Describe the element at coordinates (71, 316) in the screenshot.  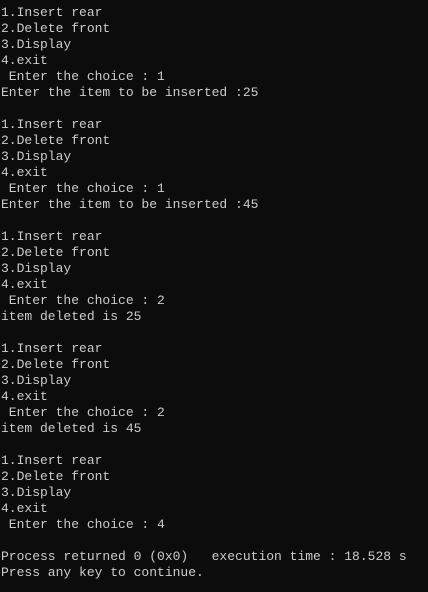
I see `console-line: item deleted is 25` at that location.